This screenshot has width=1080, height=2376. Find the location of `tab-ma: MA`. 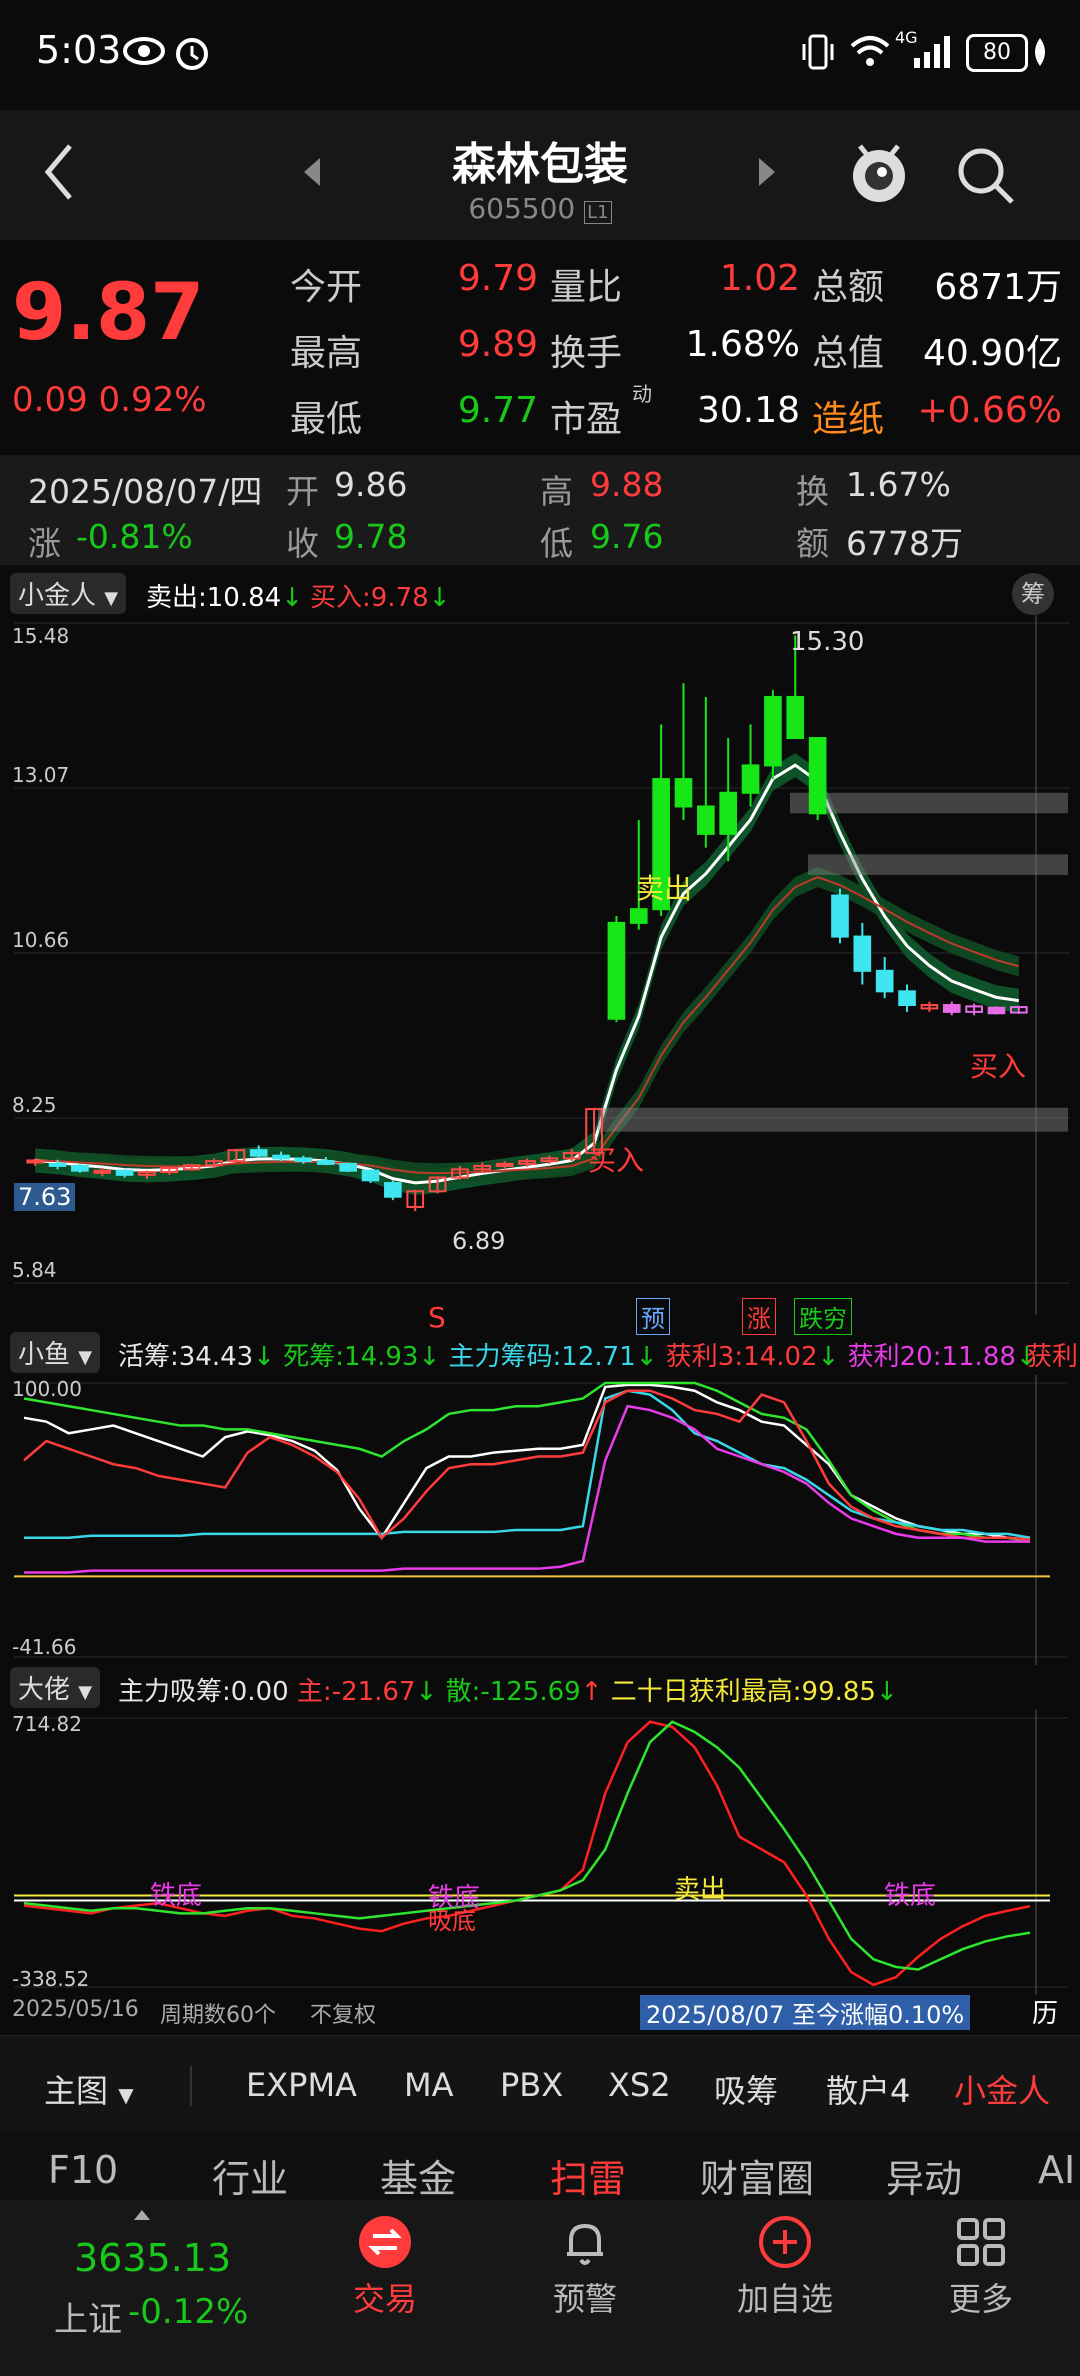

tab-ma: MA is located at coordinates (429, 2085).